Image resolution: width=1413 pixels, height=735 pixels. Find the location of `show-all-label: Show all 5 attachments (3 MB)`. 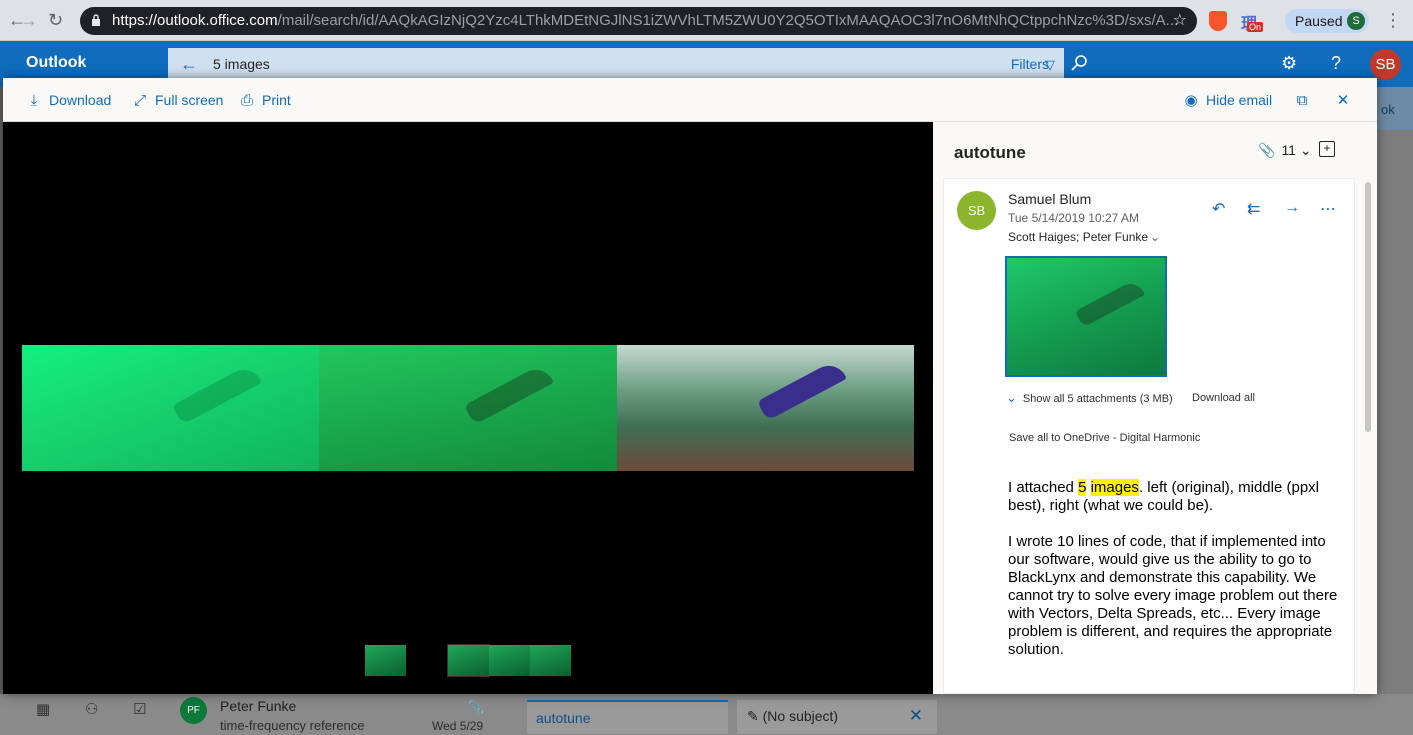

show-all-label: Show all 5 attachments (3 MB) is located at coordinates (1097, 399).